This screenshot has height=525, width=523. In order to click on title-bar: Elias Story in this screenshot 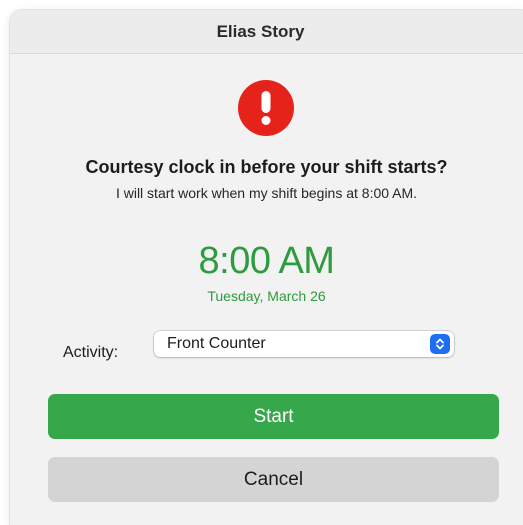, I will do `click(266, 32)`.